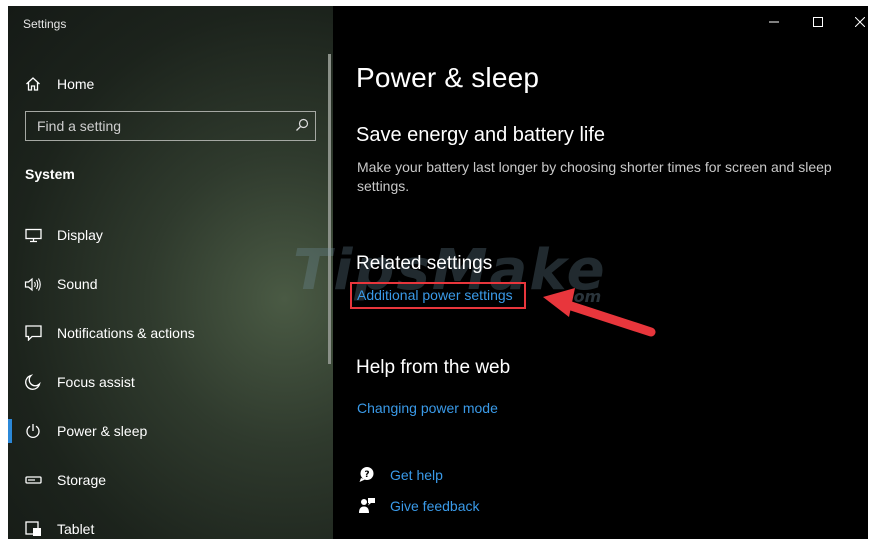 The height and width of the screenshot is (539, 870). Describe the element at coordinates (427, 408) in the screenshot. I see `changing-power-mode-link: Changing power mode` at that location.